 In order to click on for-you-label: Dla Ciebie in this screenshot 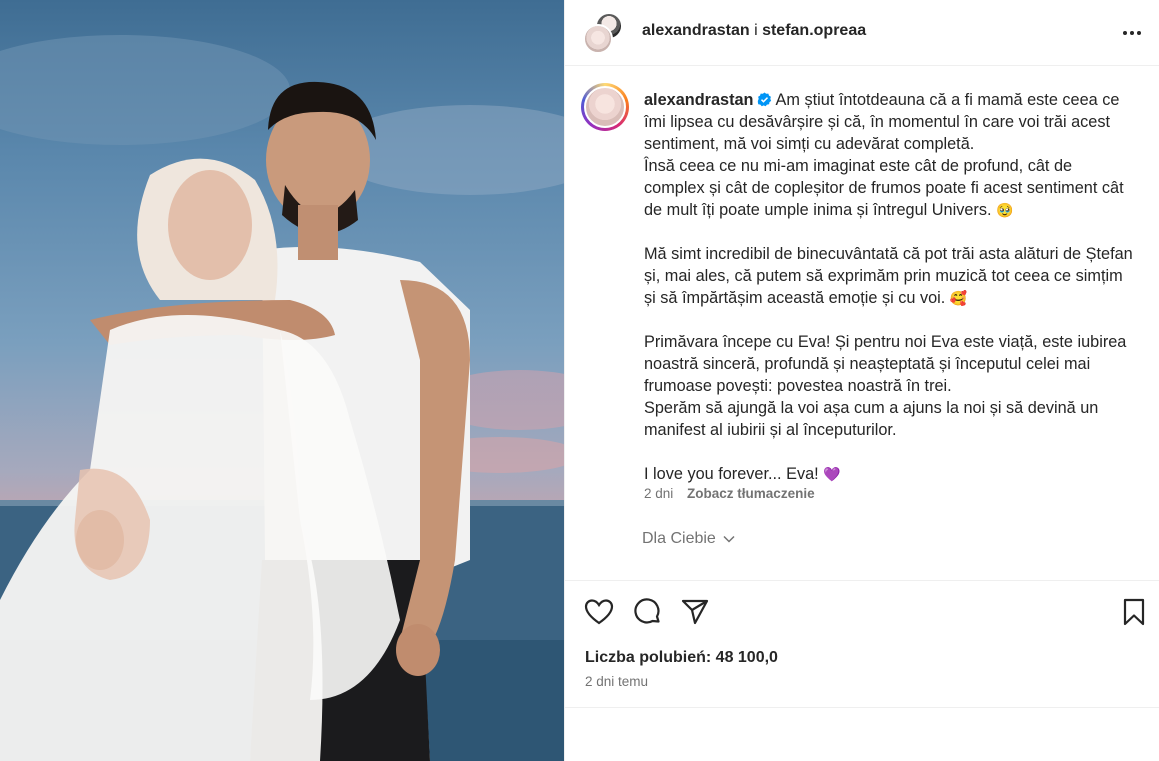, I will do `click(679, 538)`.